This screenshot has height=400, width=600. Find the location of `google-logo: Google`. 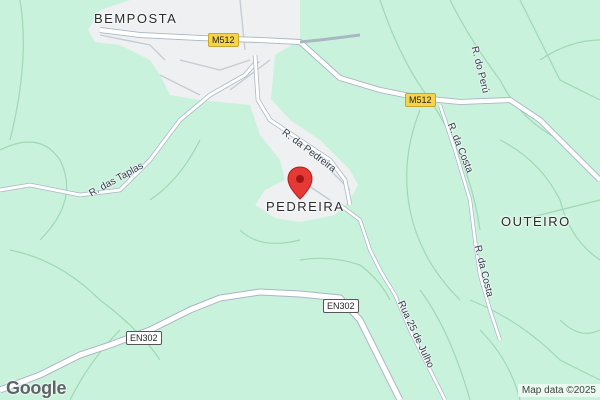

google-logo: Google is located at coordinates (36, 388).